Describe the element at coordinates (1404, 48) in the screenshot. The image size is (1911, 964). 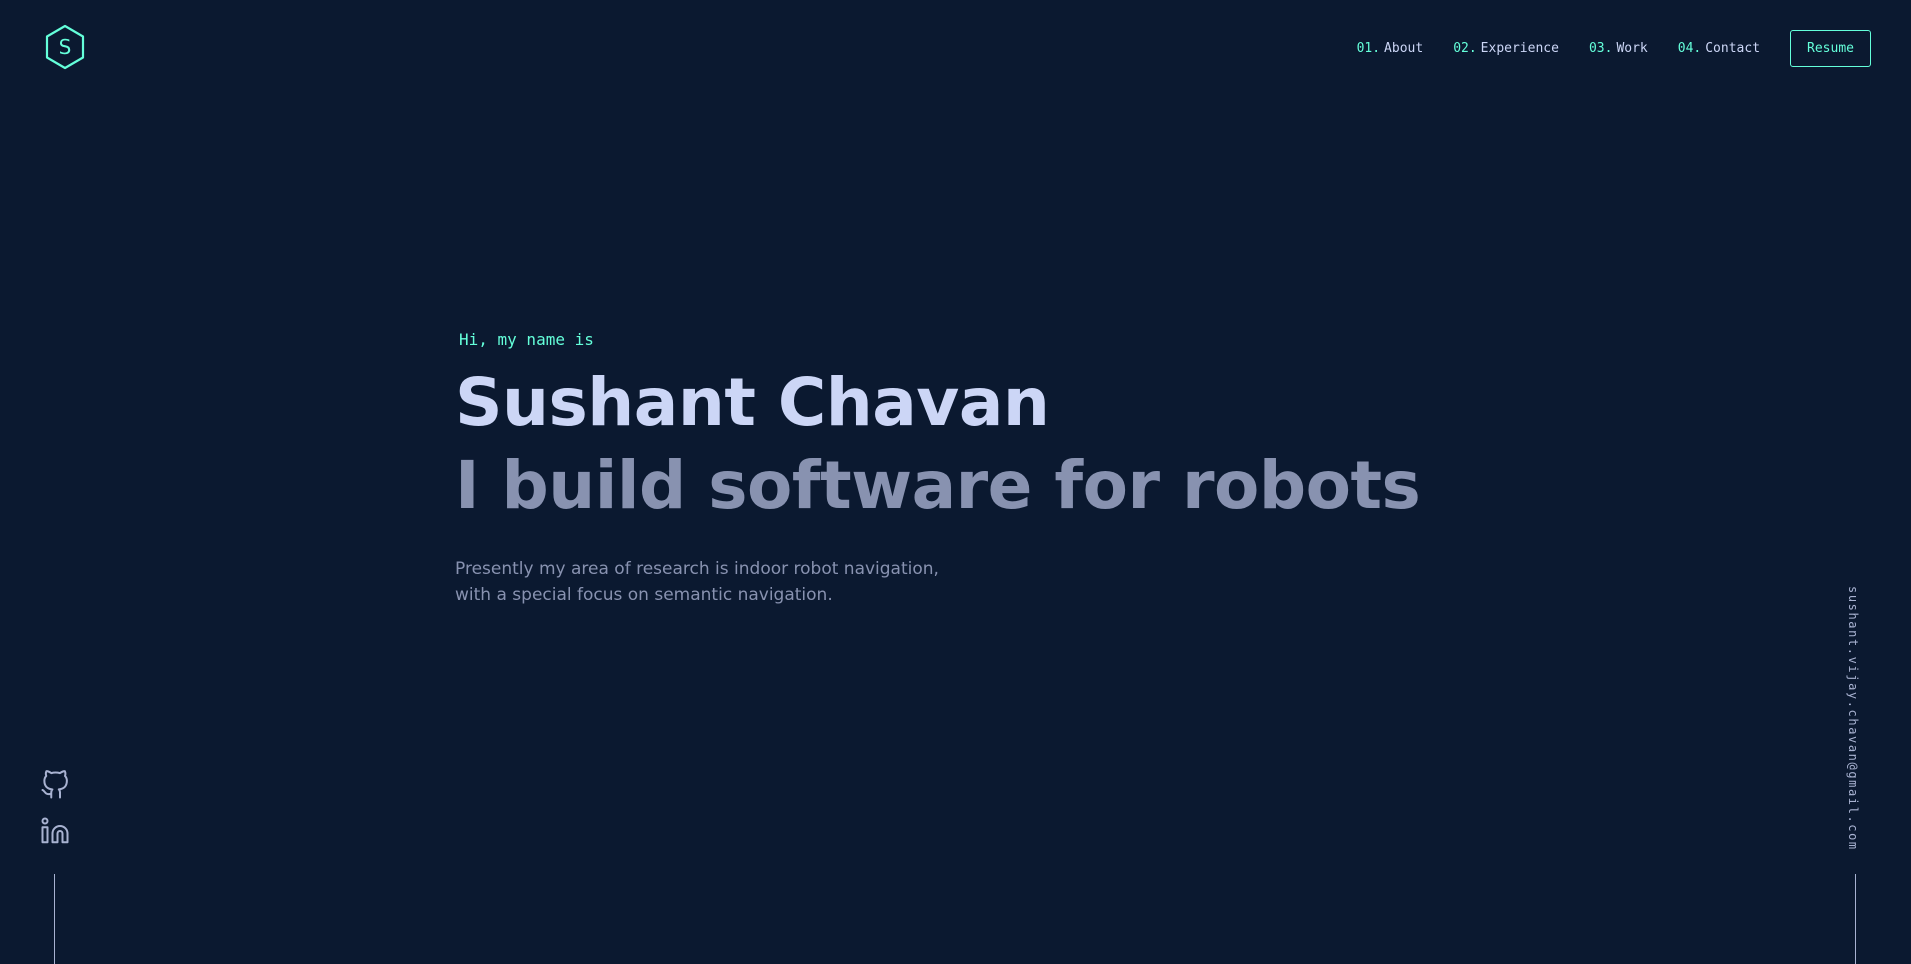
I see `nav-label: About` at that location.